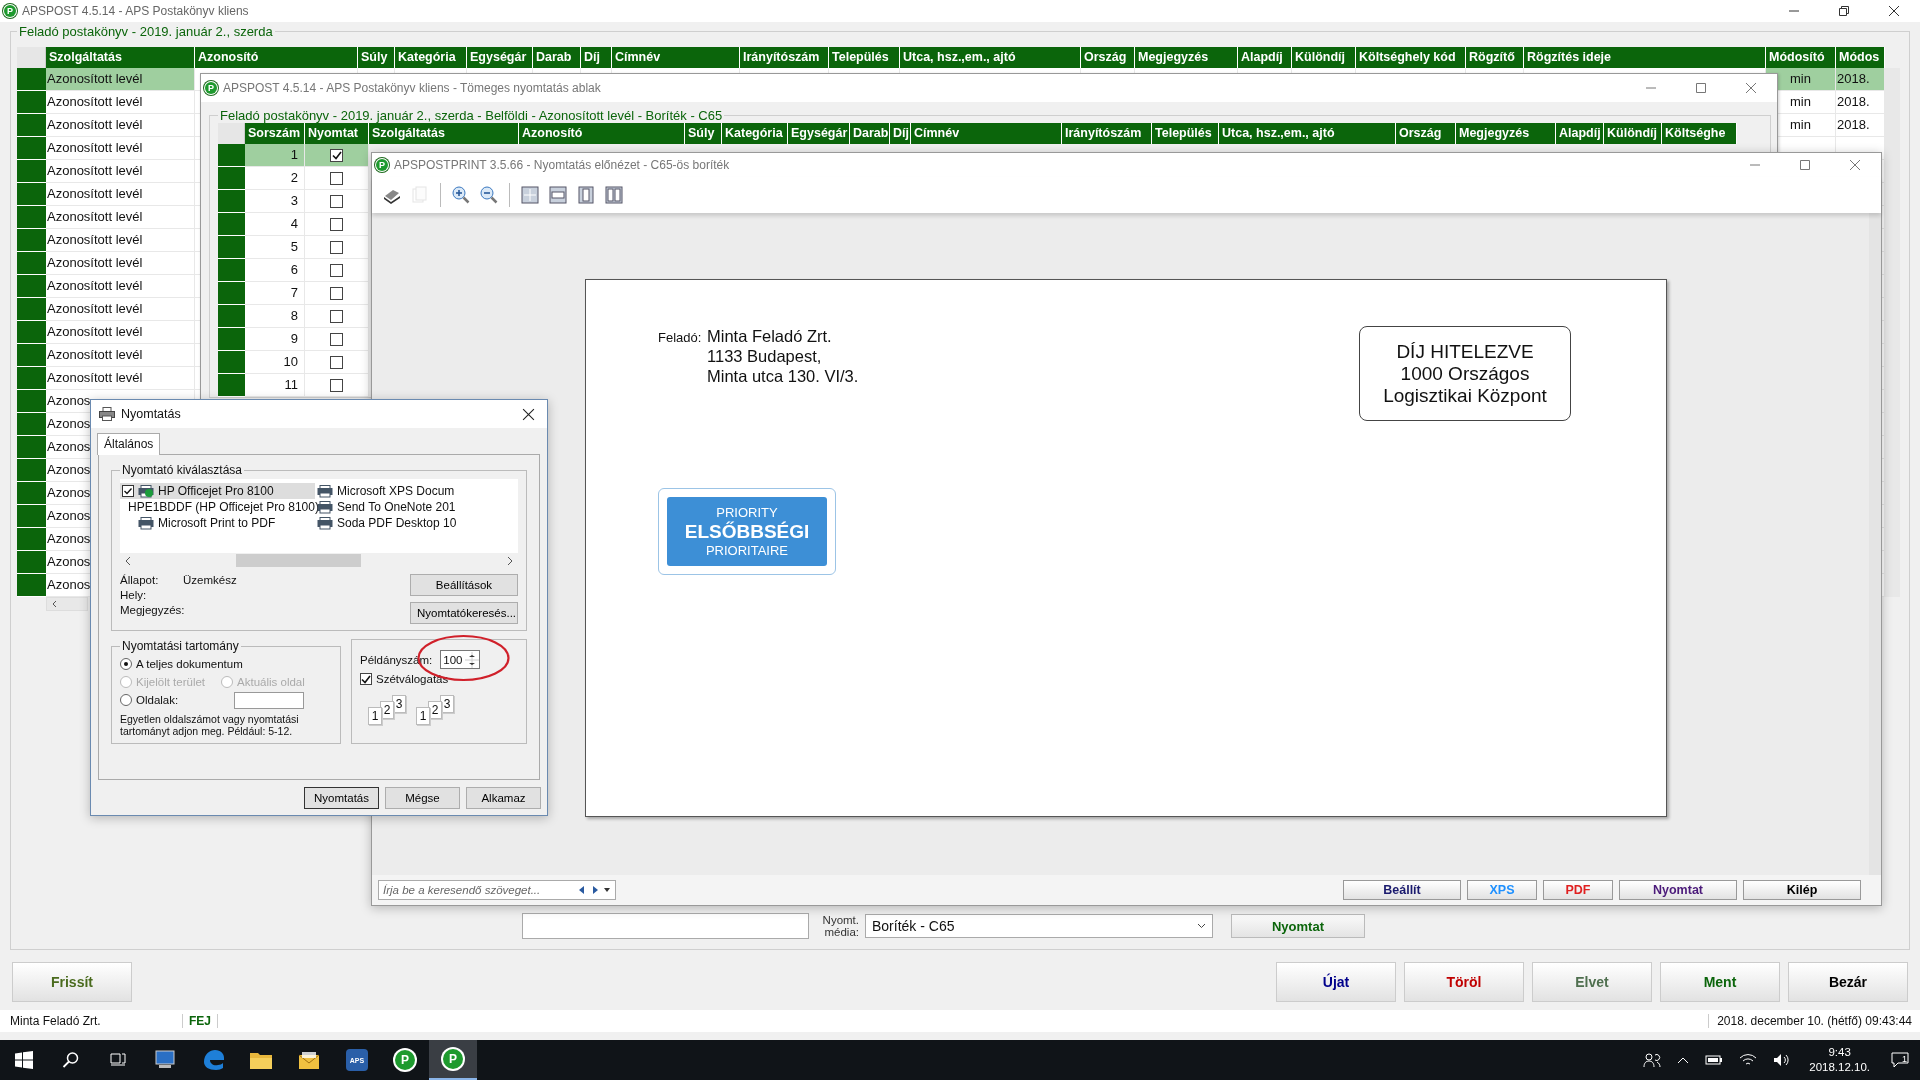  I want to click on action-button: Bezár, so click(1848, 982).